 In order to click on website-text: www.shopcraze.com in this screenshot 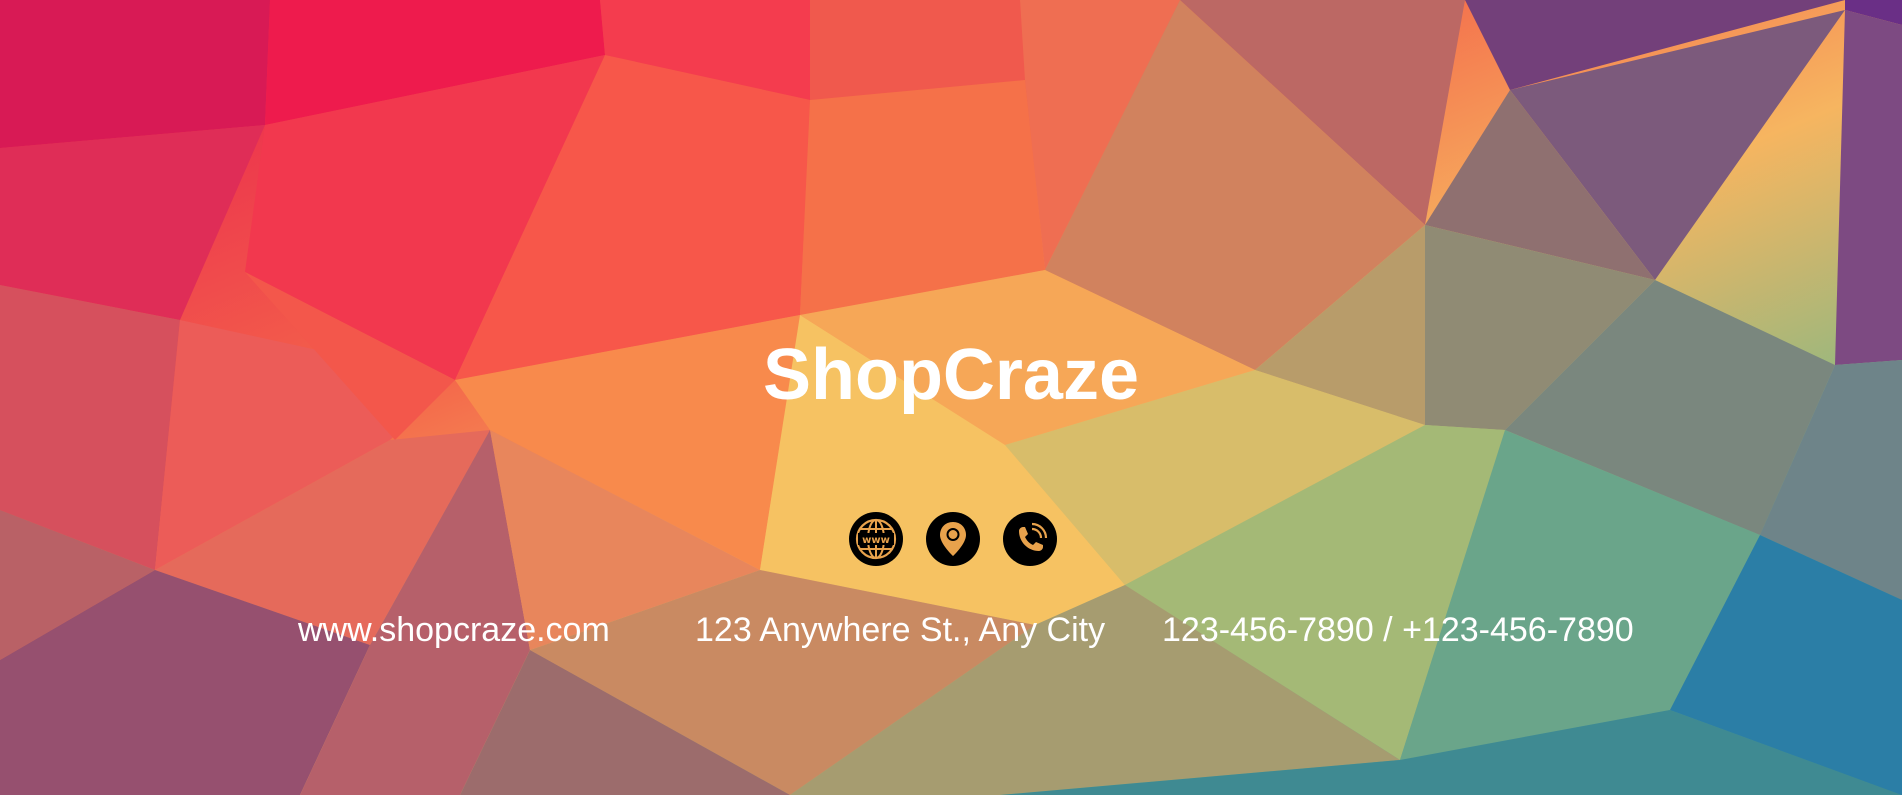, I will do `click(454, 630)`.